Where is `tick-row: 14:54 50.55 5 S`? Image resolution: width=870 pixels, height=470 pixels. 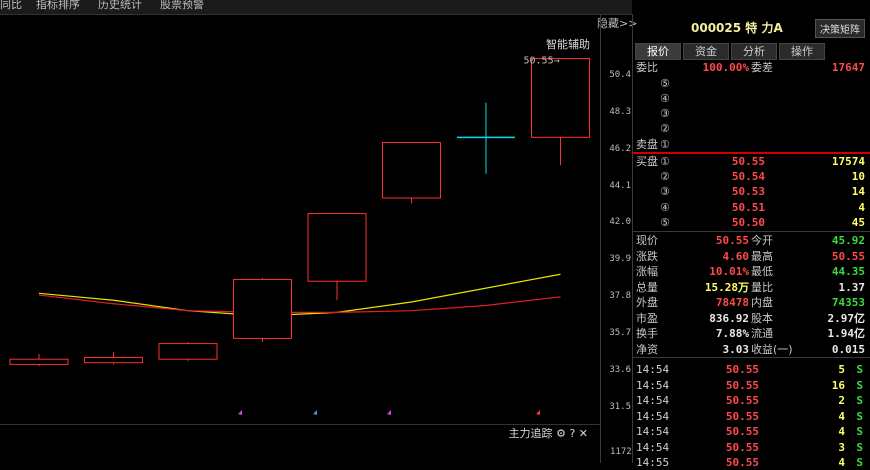
tick-row: 14:54 50.55 5 S is located at coordinates (751, 369).